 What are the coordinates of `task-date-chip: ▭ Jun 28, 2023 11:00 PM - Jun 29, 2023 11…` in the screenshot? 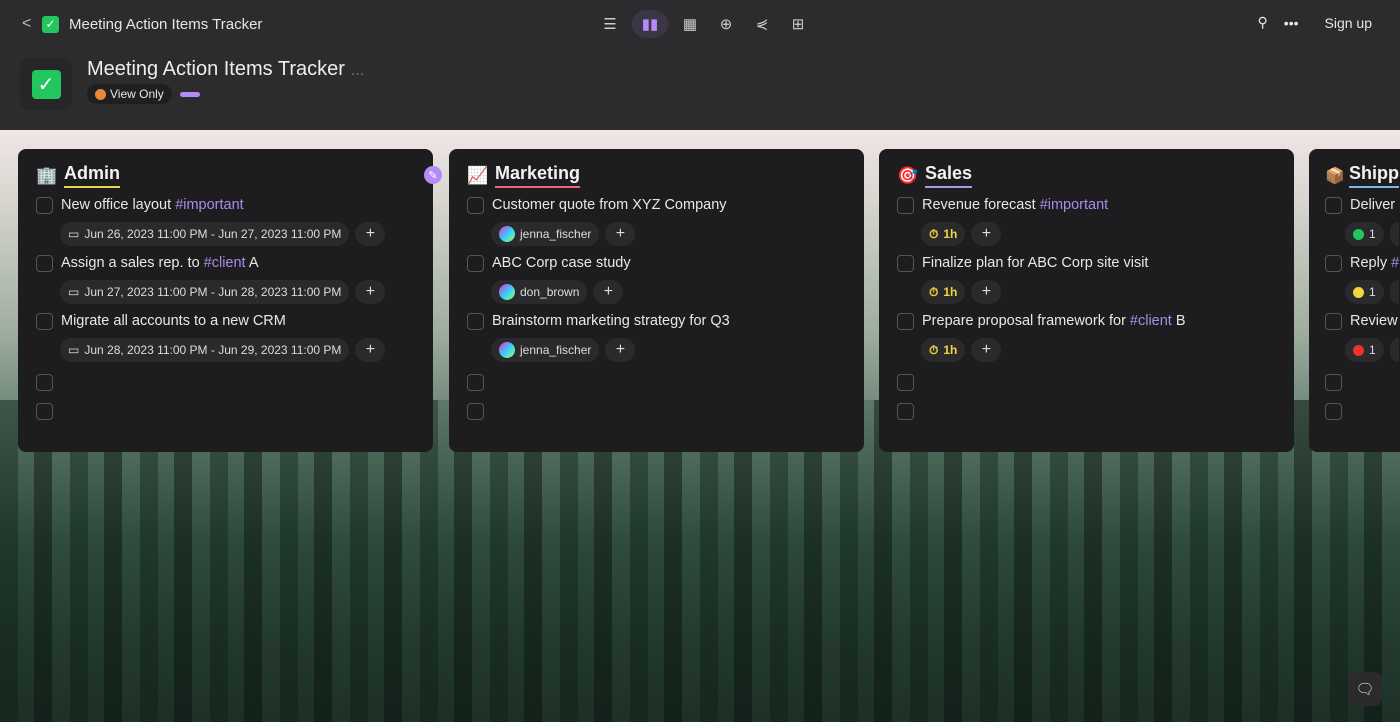 It's located at (205, 350).